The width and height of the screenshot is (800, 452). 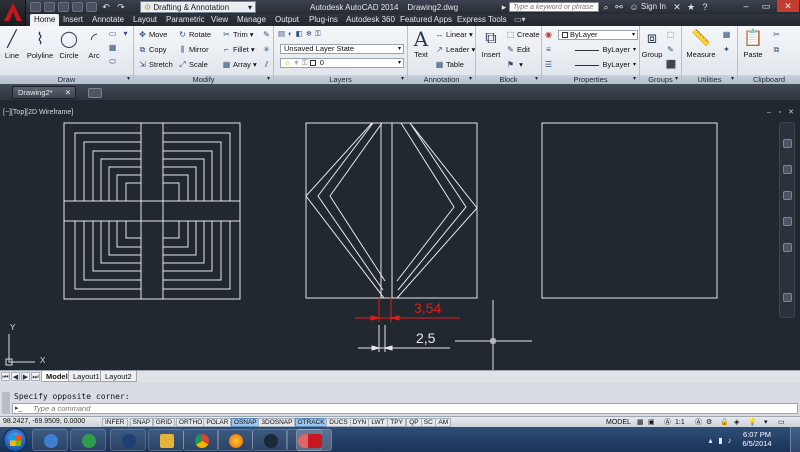 I want to click on next-layout-icon: ▶, so click(x=25, y=376).